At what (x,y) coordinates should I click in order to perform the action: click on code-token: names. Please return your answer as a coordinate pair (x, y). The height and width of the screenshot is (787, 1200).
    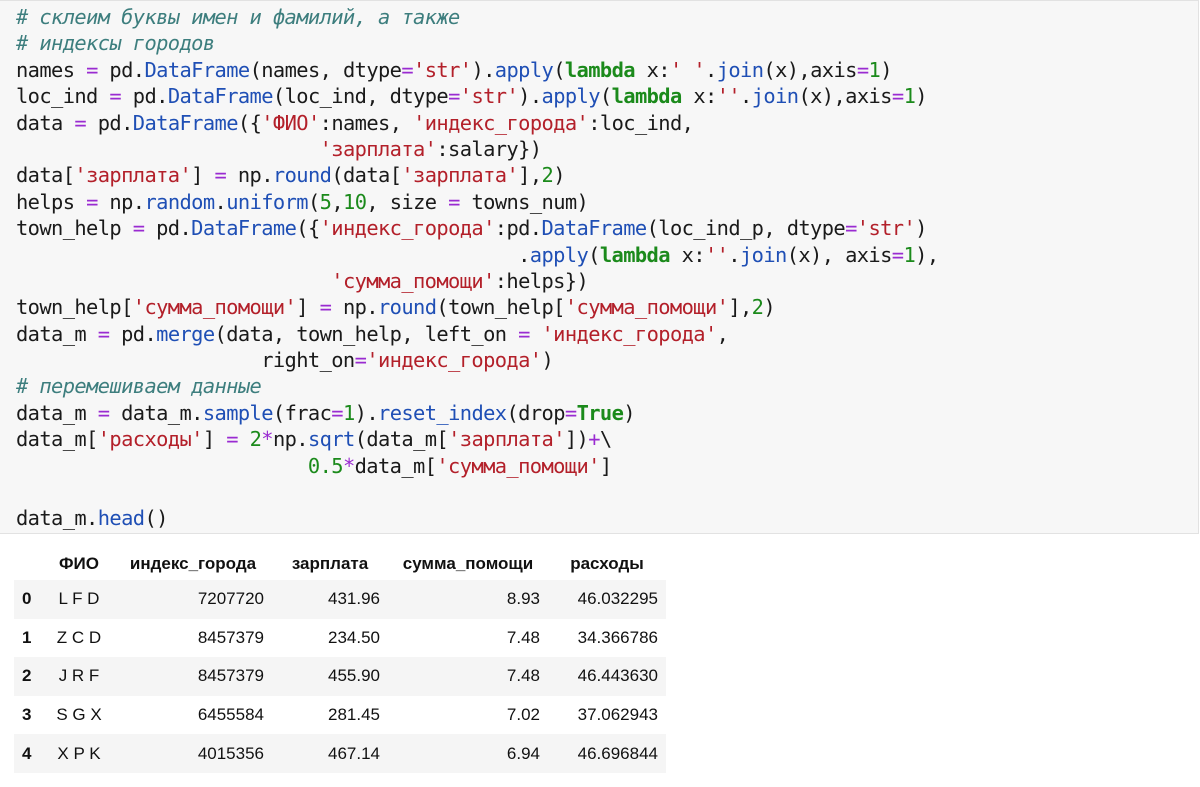
    Looking at the image, I should click on (51, 69).